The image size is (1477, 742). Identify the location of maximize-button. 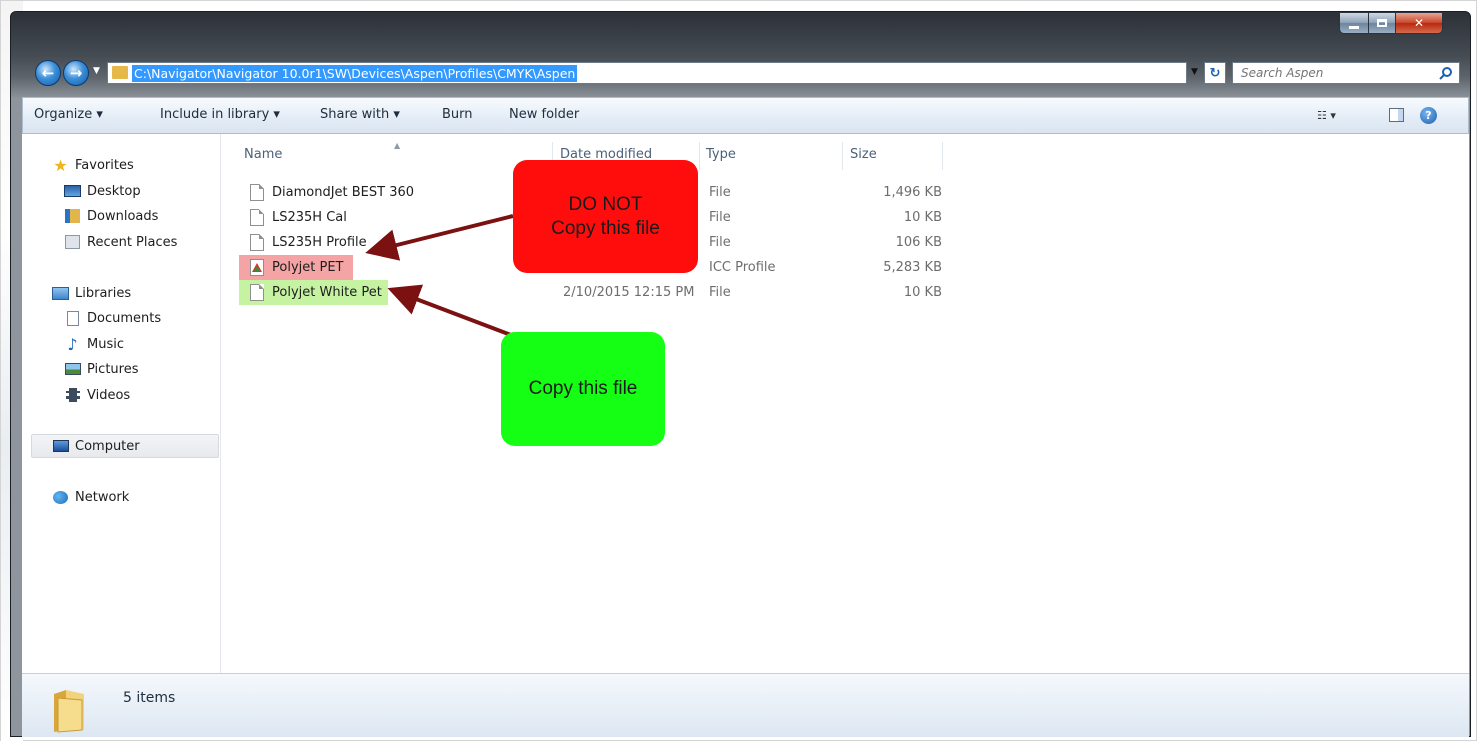
(1382, 23).